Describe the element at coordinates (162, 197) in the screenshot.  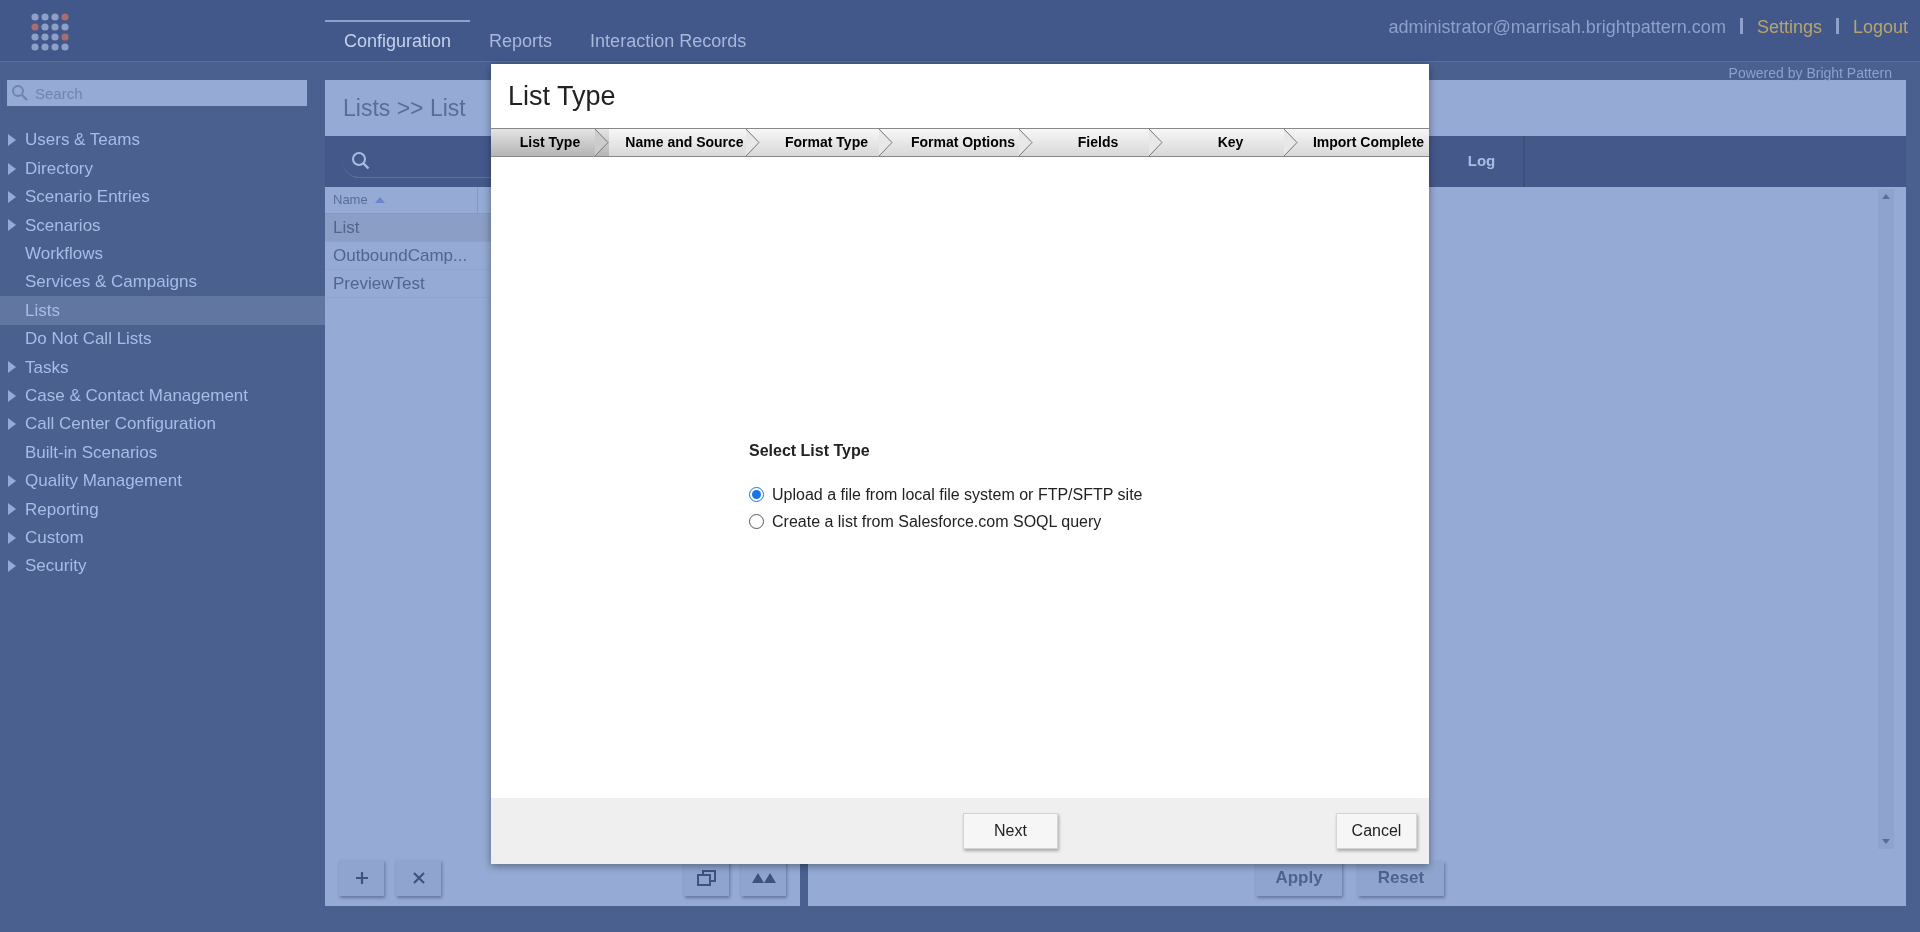
I see `sidebar-item: Scenario Entries` at that location.